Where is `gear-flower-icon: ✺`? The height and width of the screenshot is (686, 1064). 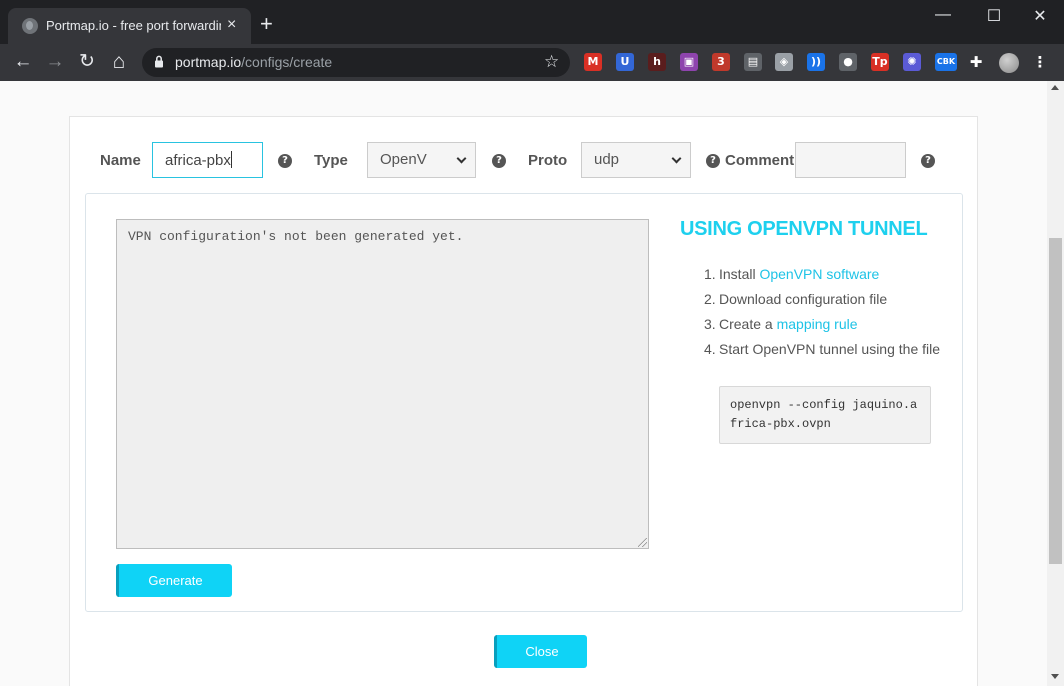
gear-flower-icon: ✺ is located at coordinates (912, 62).